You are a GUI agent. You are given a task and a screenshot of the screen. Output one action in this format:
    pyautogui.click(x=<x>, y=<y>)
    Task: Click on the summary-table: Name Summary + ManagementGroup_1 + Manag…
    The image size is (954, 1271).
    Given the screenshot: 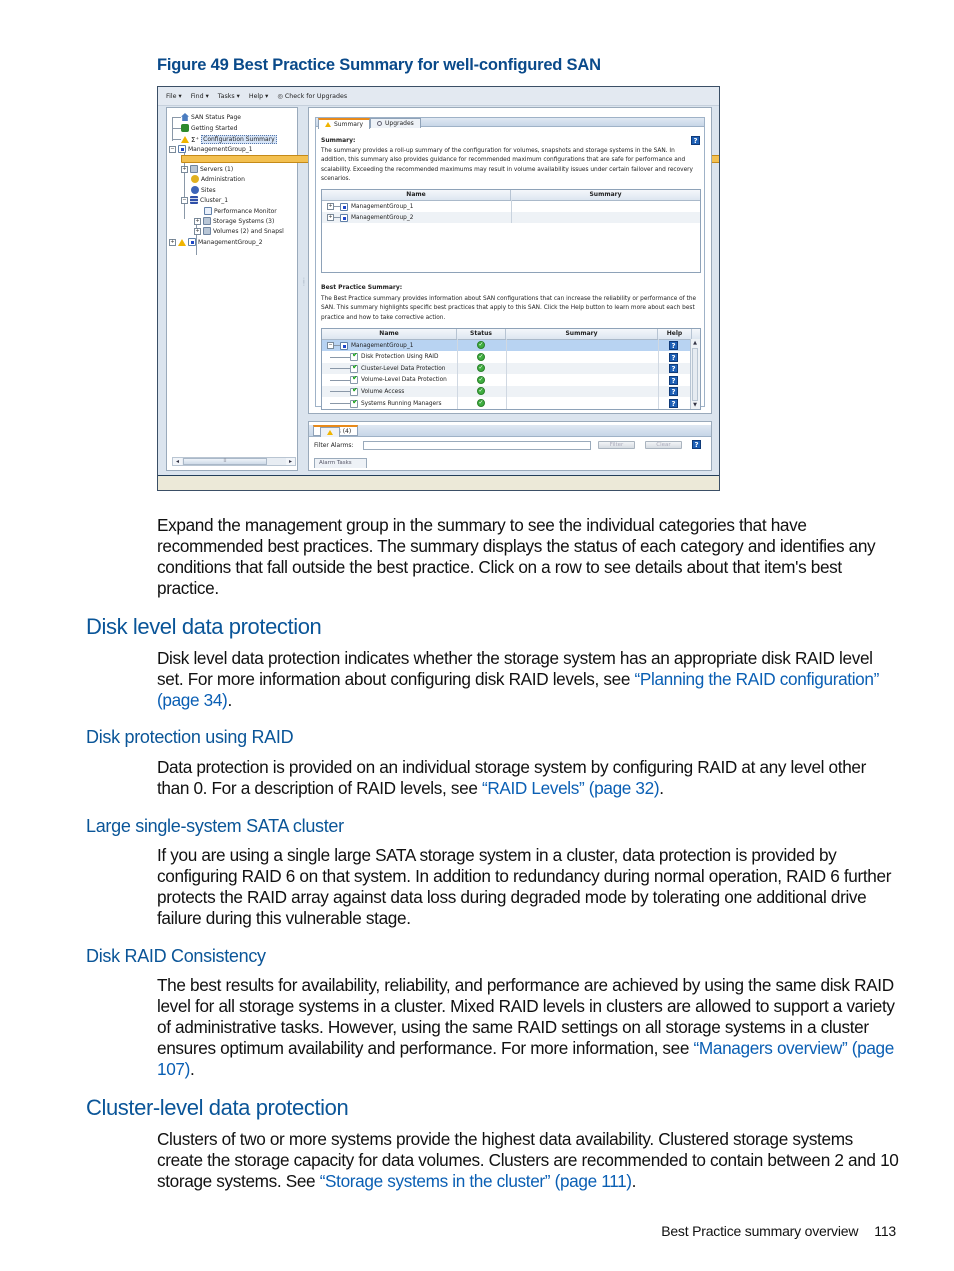 What is the action you would take?
    pyautogui.click(x=511, y=231)
    